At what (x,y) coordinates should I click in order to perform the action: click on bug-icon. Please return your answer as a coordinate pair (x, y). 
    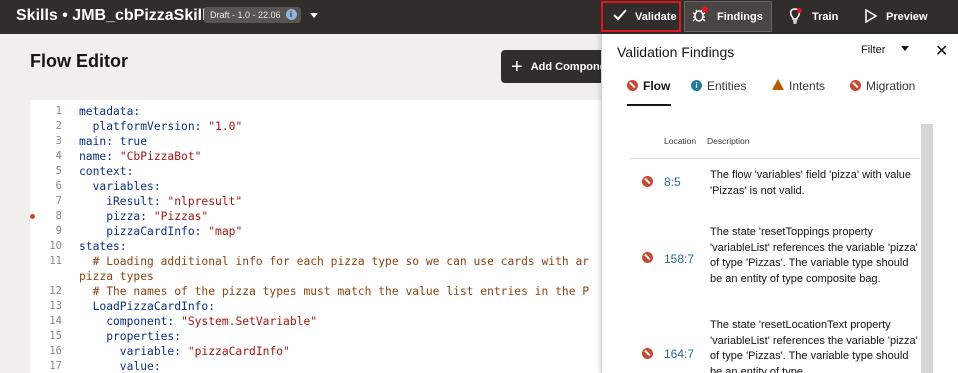
    Looking at the image, I should click on (700, 16).